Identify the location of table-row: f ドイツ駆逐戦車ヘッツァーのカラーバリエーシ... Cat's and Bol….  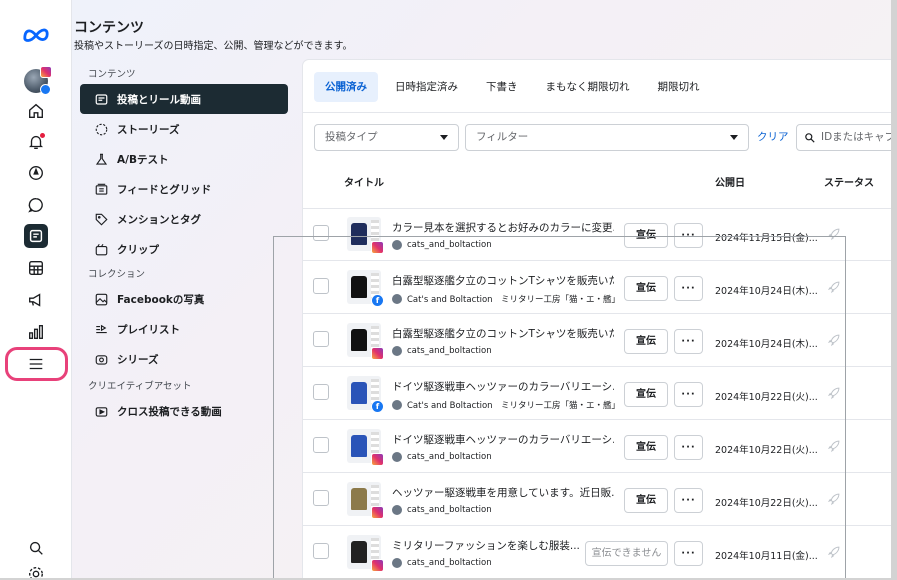
(597, 393).